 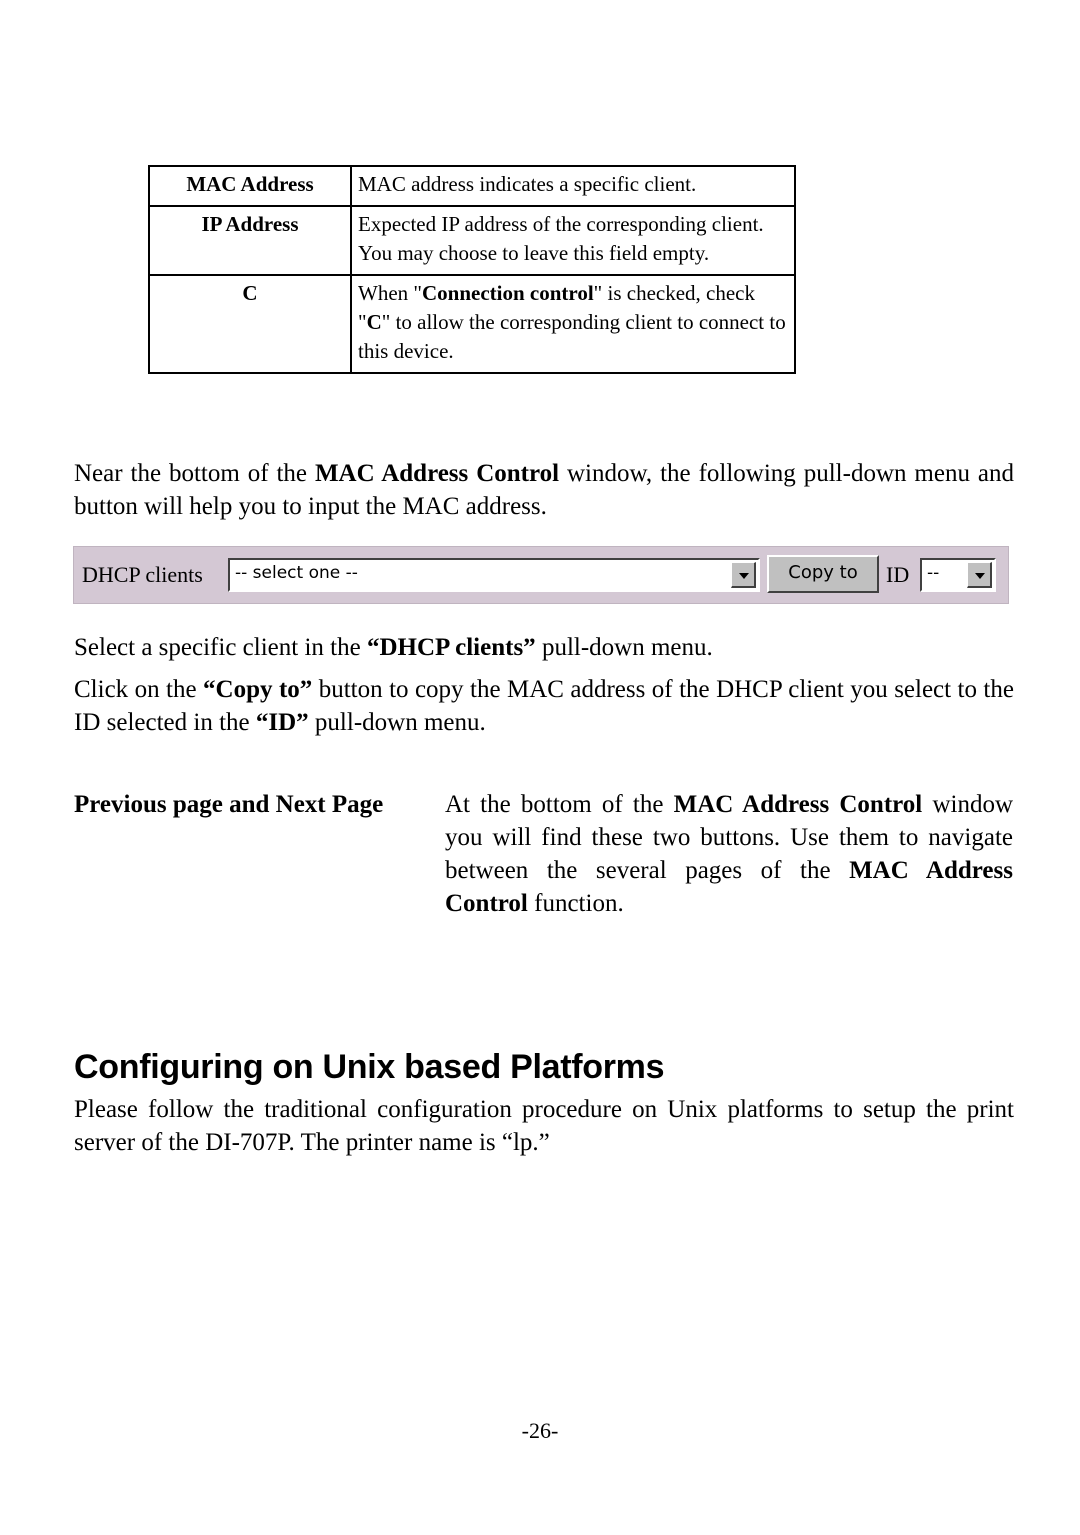 What do you see at coordinates (220, 647) in the screenshot?
I see `text: Select a specific client in the` at bounding box center [220, 647].